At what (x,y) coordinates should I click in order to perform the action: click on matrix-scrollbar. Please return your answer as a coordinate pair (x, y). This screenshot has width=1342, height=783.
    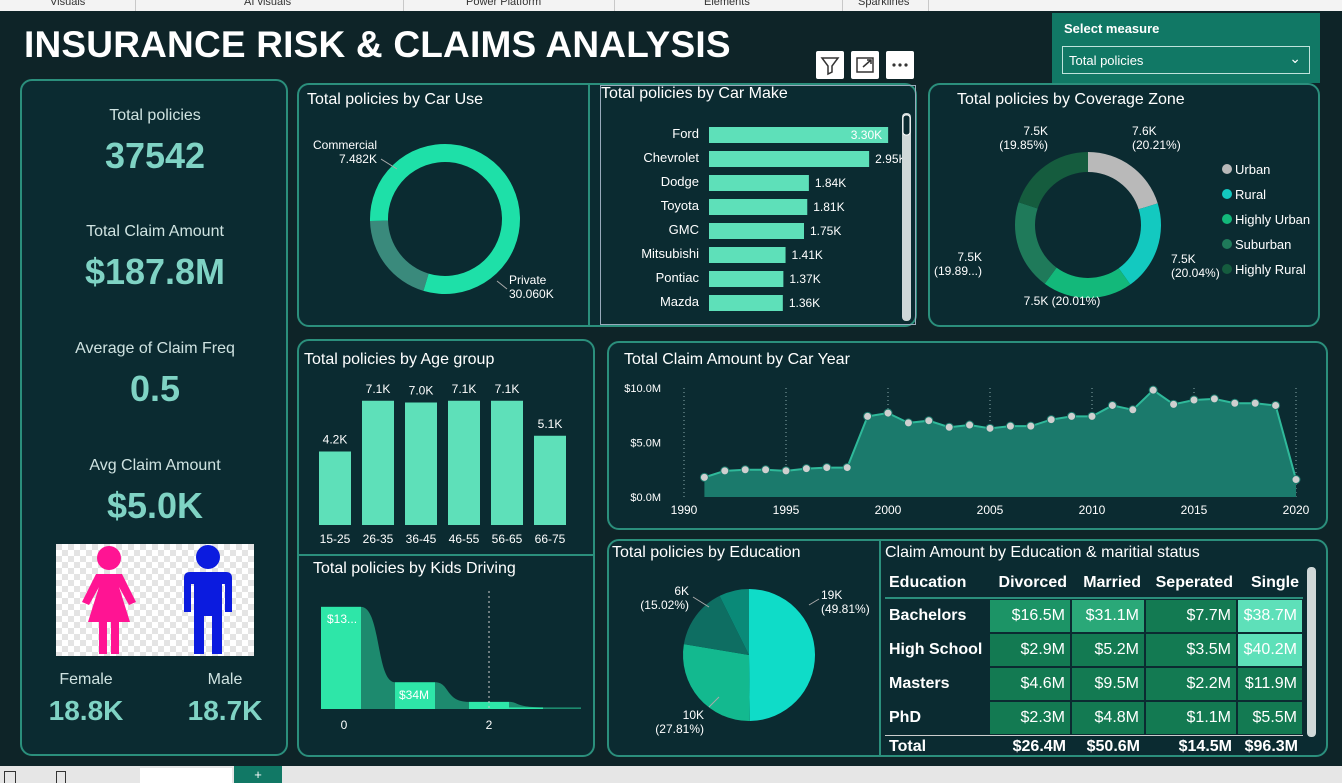
    Looking at the image, I should click on (1311, 652).